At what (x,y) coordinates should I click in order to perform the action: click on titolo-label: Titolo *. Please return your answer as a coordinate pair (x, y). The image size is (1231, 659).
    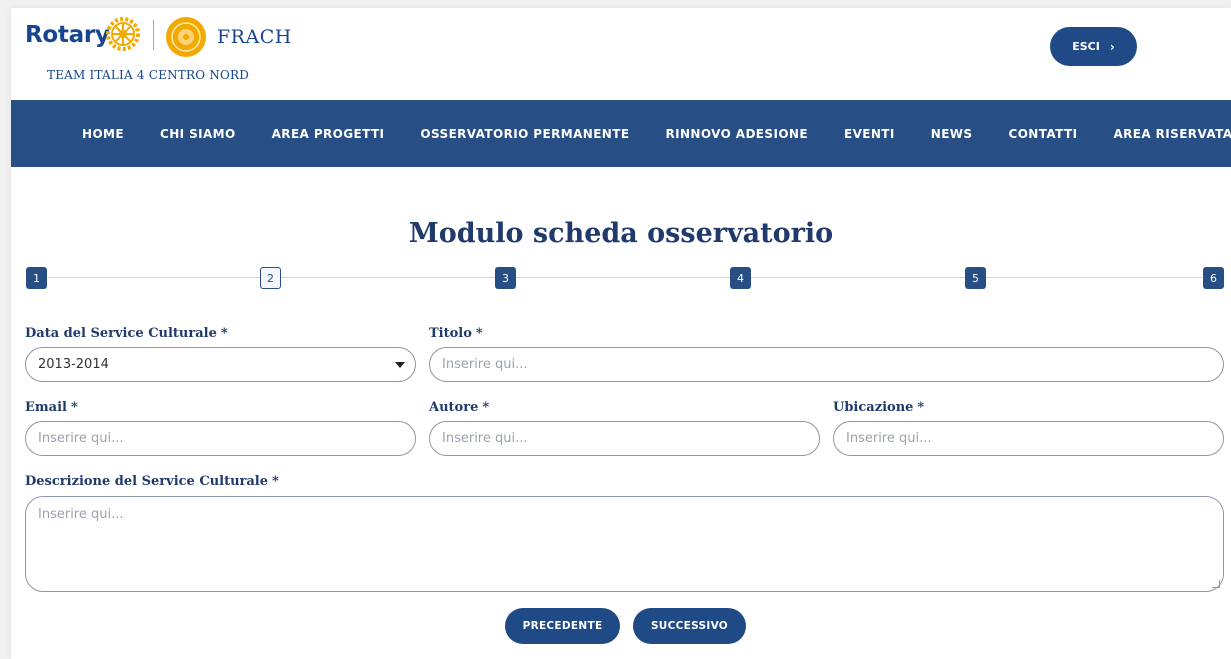
    Looking at the image, I should click on (456, 333).